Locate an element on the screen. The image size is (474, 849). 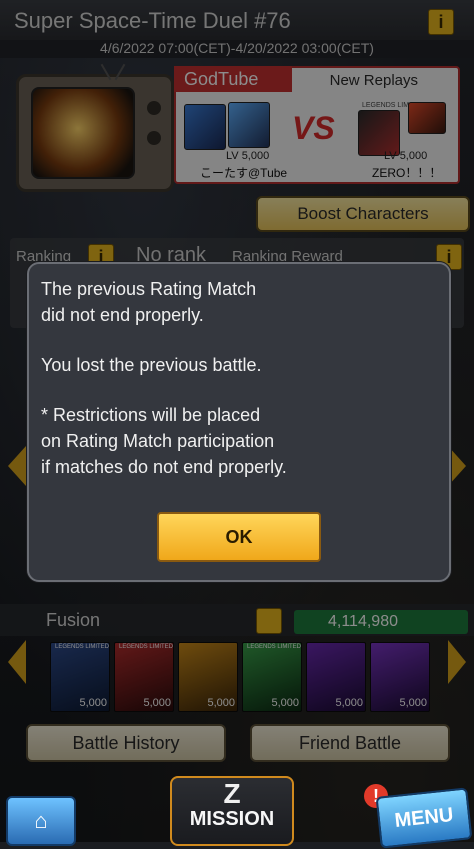
menu-button: MENU is located at coordinates (424, 818).